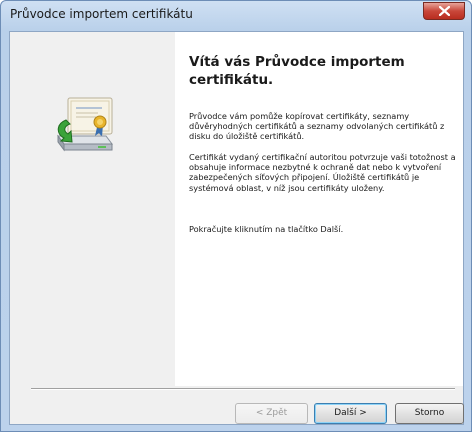  What do you see at coordinates (266, 229) in the screenshot?
I see `continue-paragraph: Pokračujte kliknutím na tlačítko Další.` at bounding box center [266, 229].